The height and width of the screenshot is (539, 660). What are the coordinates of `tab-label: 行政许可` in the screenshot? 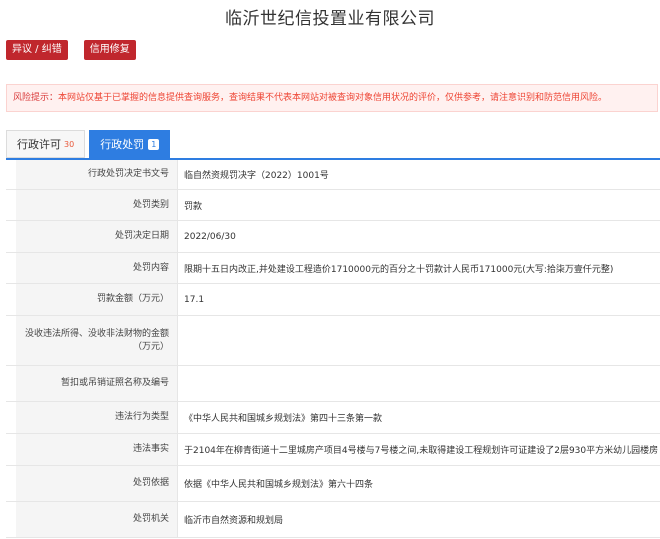 It's located at (39, 144).